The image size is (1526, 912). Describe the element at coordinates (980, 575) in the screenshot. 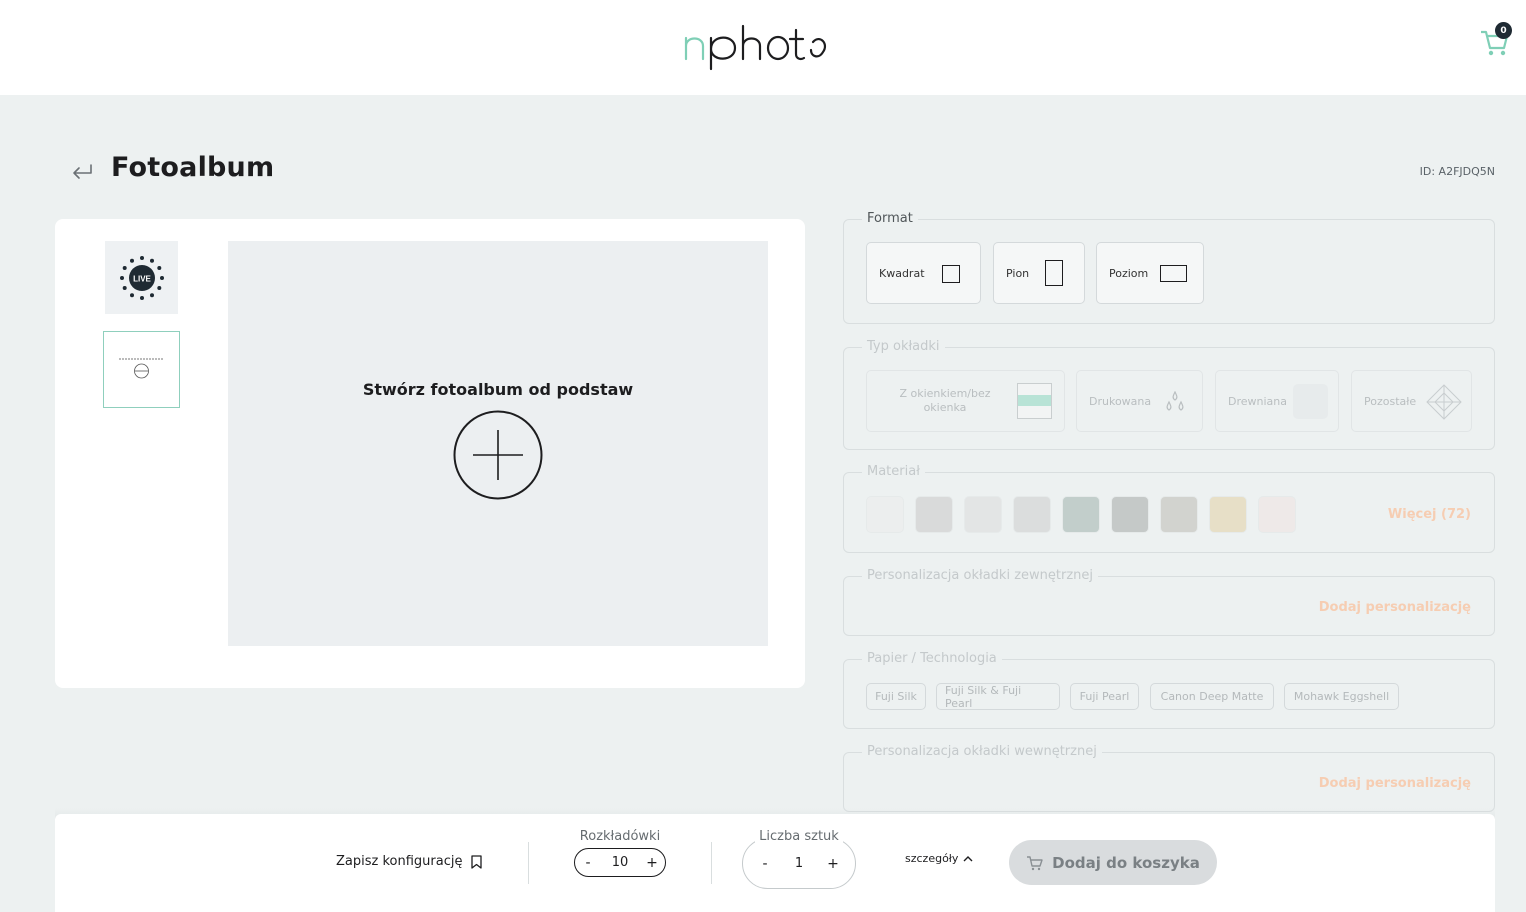

I see `outer-personalization-legend: Personalizacja okładki zewnętrznej` at that location.